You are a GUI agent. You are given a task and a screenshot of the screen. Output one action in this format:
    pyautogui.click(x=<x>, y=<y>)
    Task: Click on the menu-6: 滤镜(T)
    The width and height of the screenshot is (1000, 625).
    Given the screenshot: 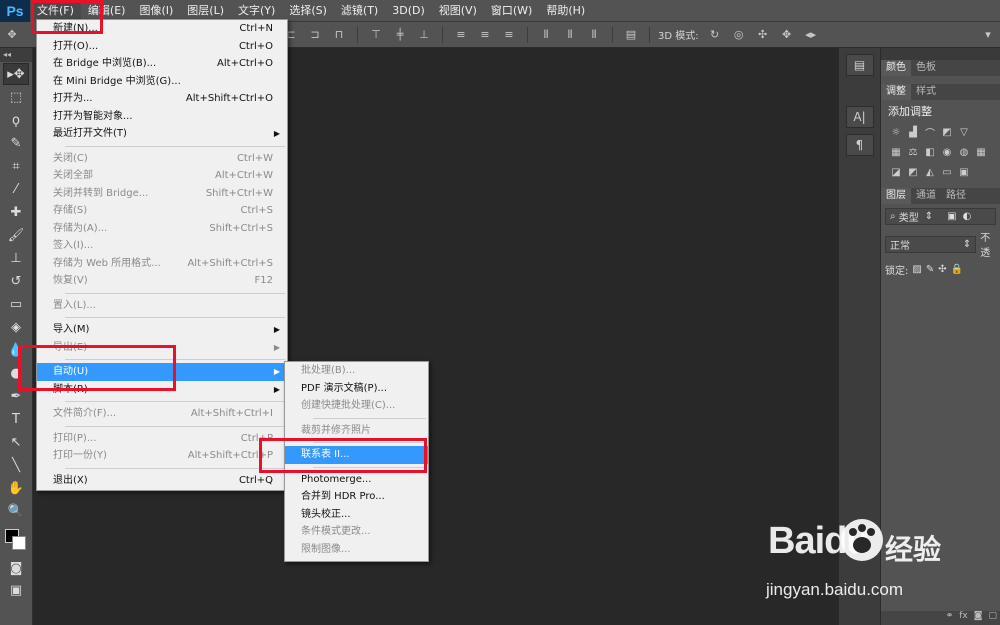 What is the action you would take?
    pyautogui.click(x=359, y=11)
    